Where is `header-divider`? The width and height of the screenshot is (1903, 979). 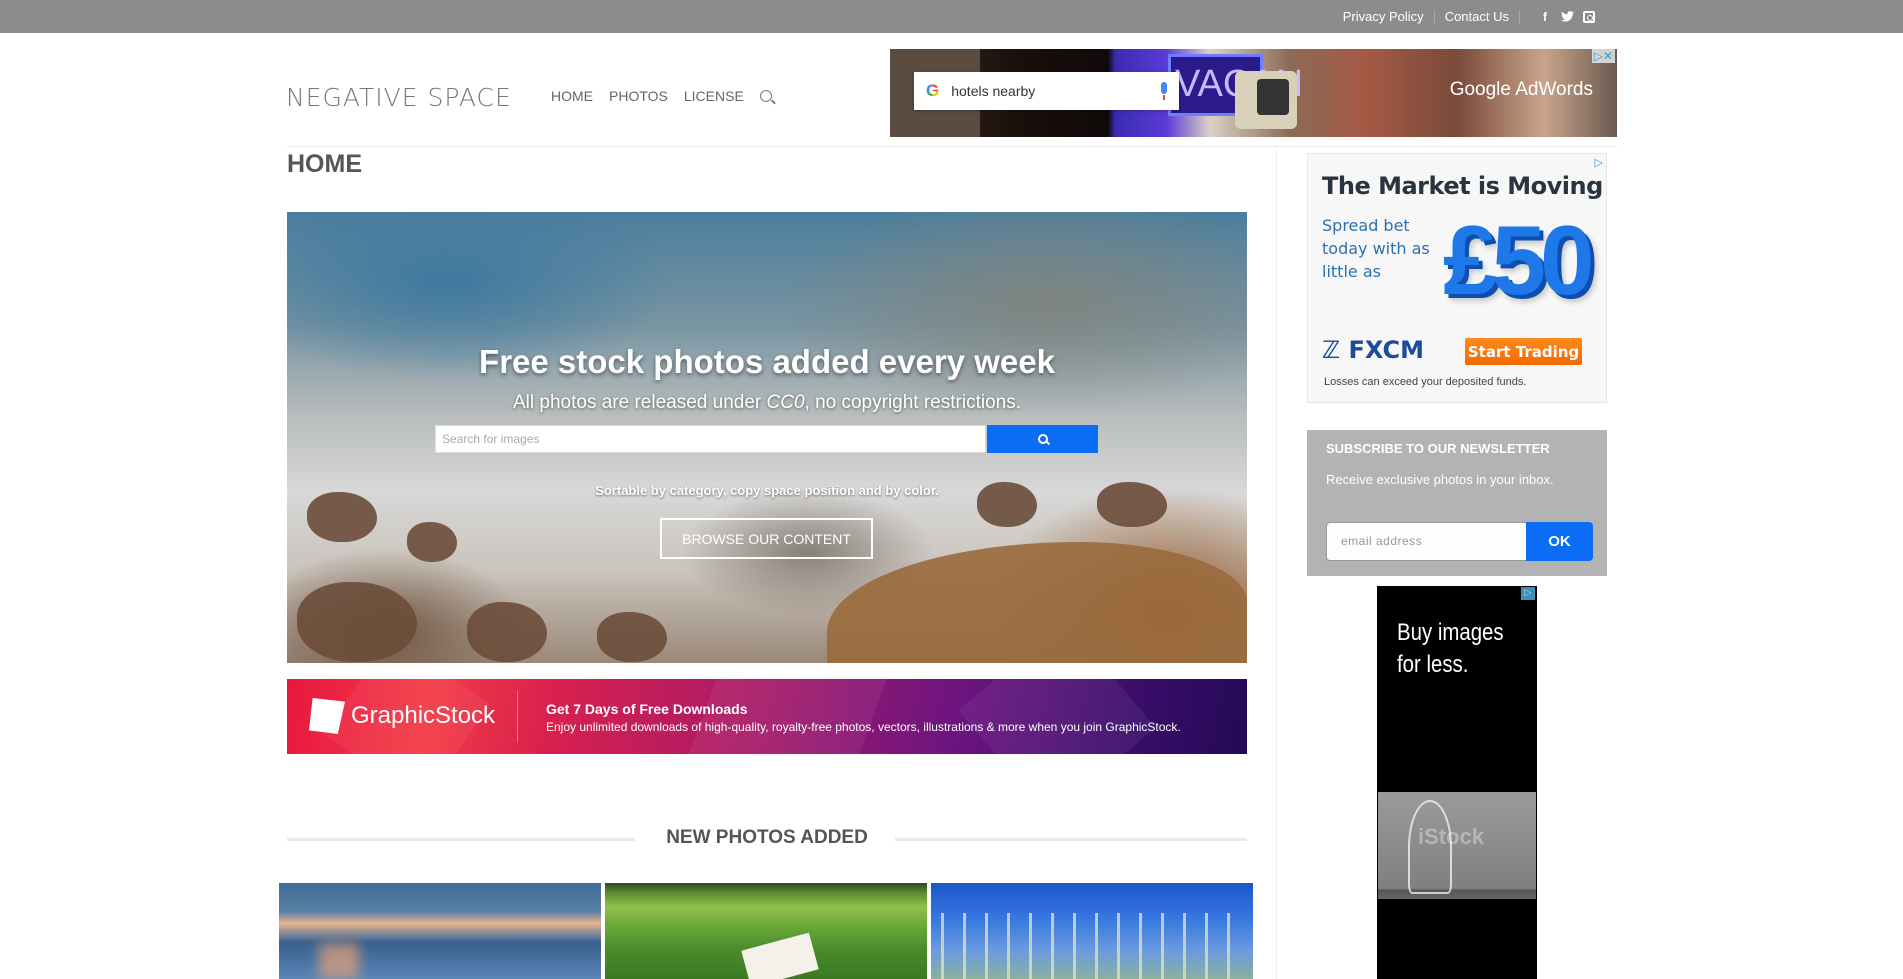
header-divider is located at coordinates (951, 146).